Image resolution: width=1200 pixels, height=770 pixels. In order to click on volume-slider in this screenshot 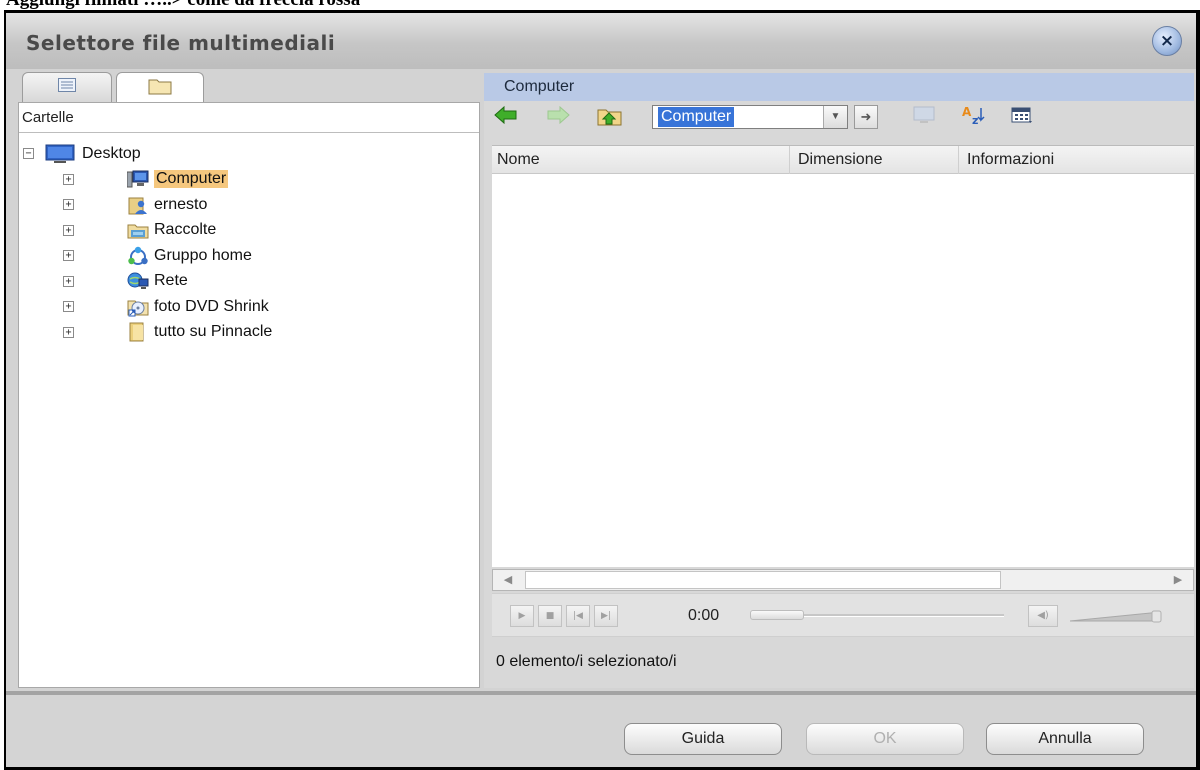, I will do `click(1115, 616)`.